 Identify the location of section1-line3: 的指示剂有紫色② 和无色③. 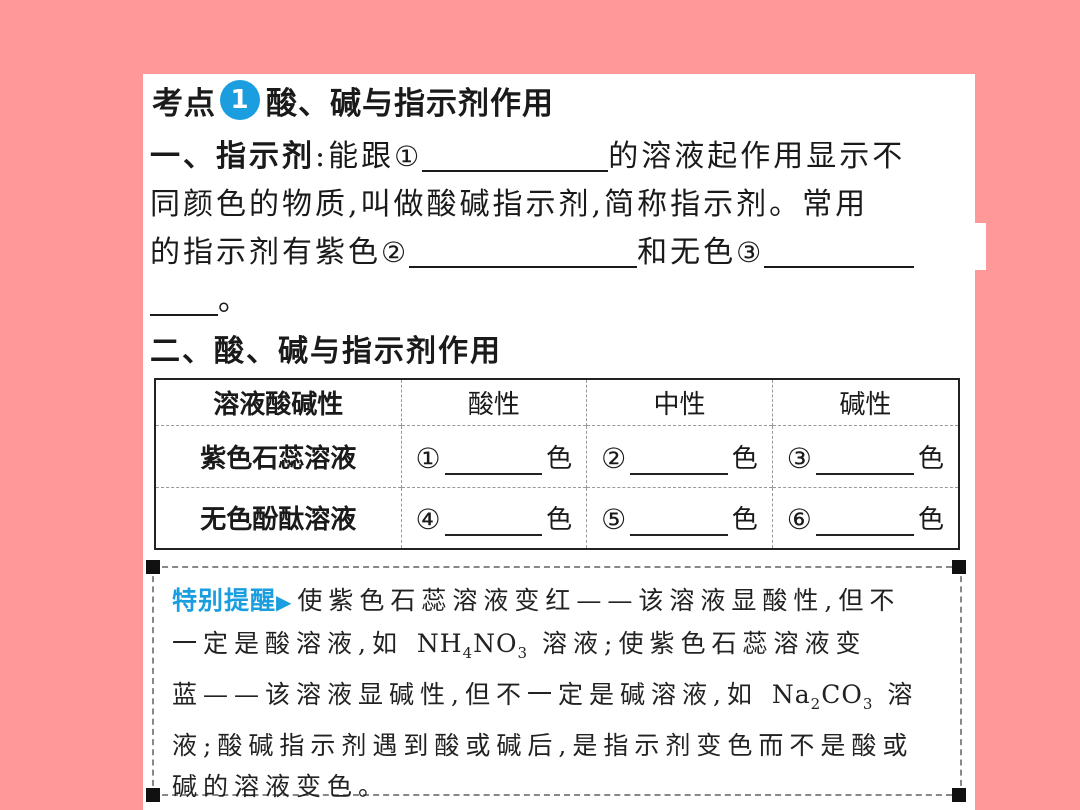
(560, 253).